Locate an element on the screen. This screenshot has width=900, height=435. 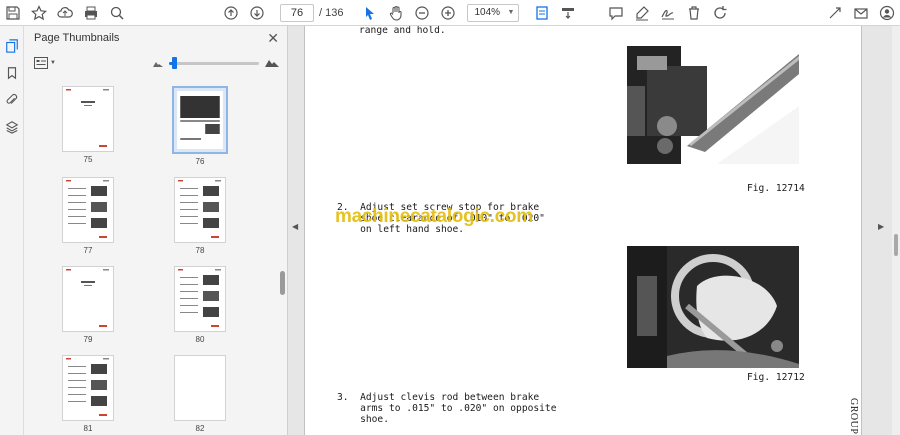
save-icon is located at coordinates (13, 13).